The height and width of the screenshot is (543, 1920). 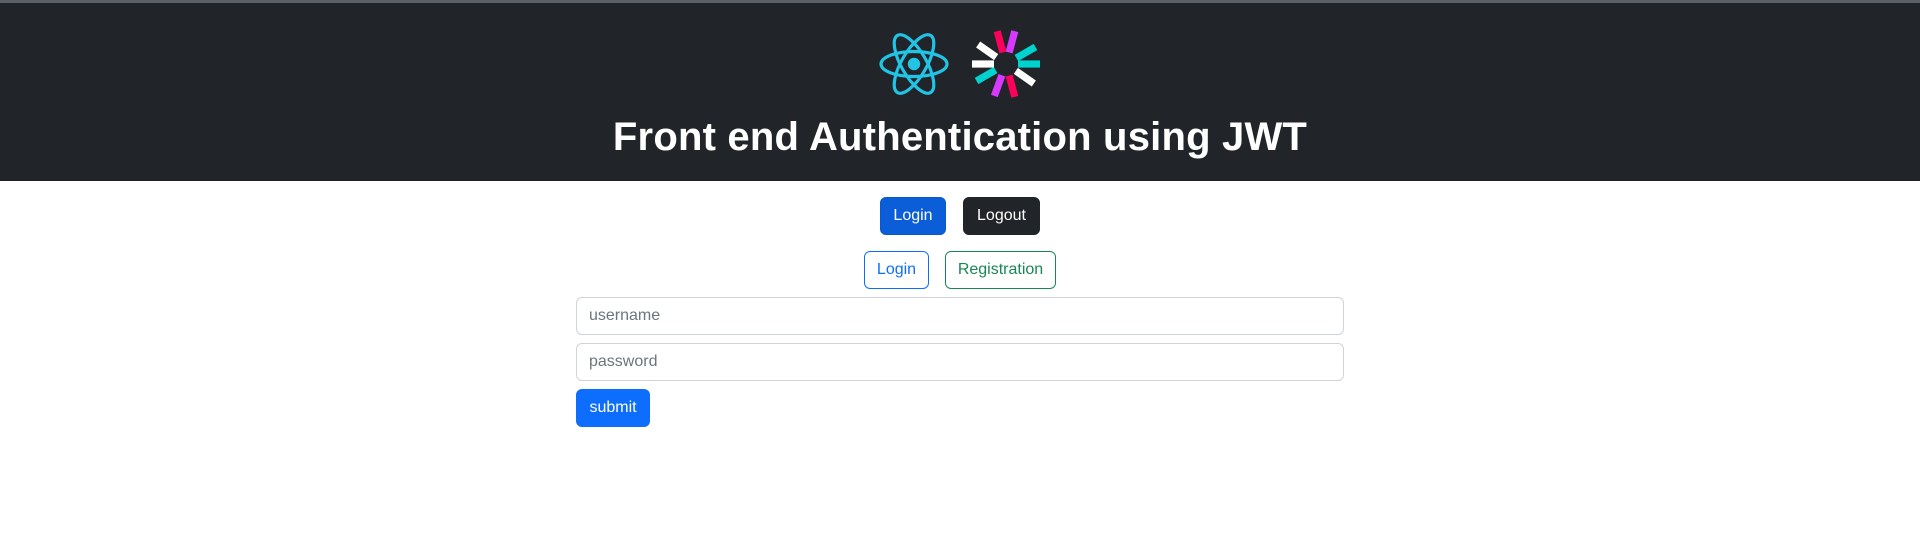 I want to click on password-field, so click(x=960, y=362).